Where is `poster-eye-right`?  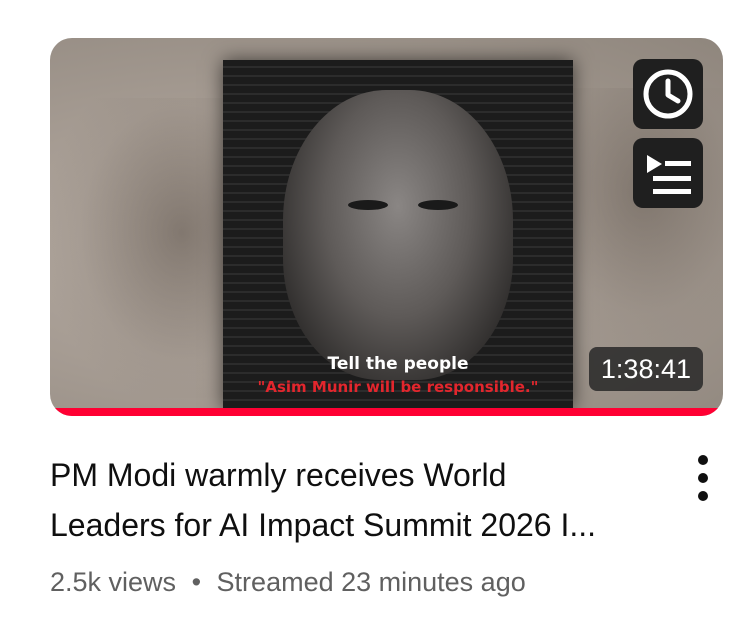
poster-eye-right is located at coordinates (438, 205).